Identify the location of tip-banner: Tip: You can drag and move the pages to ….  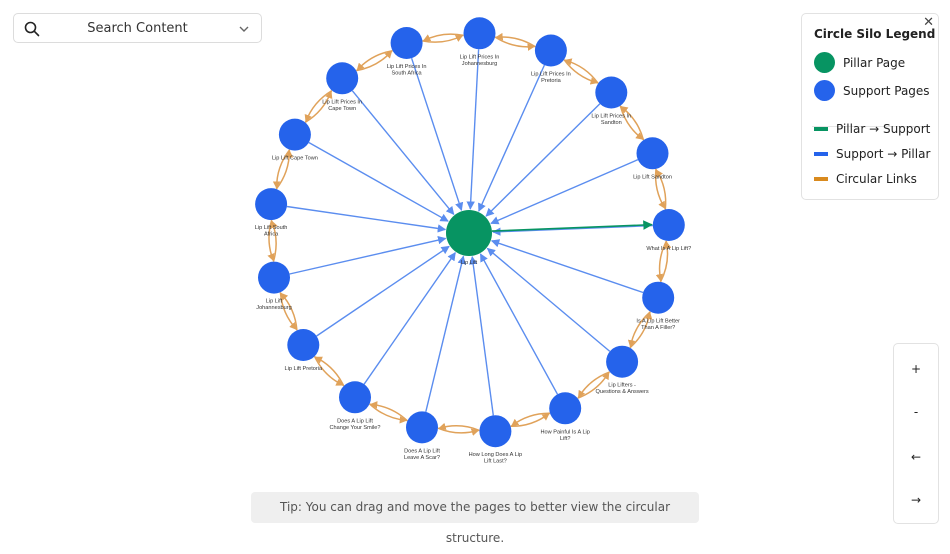
(475, 518).